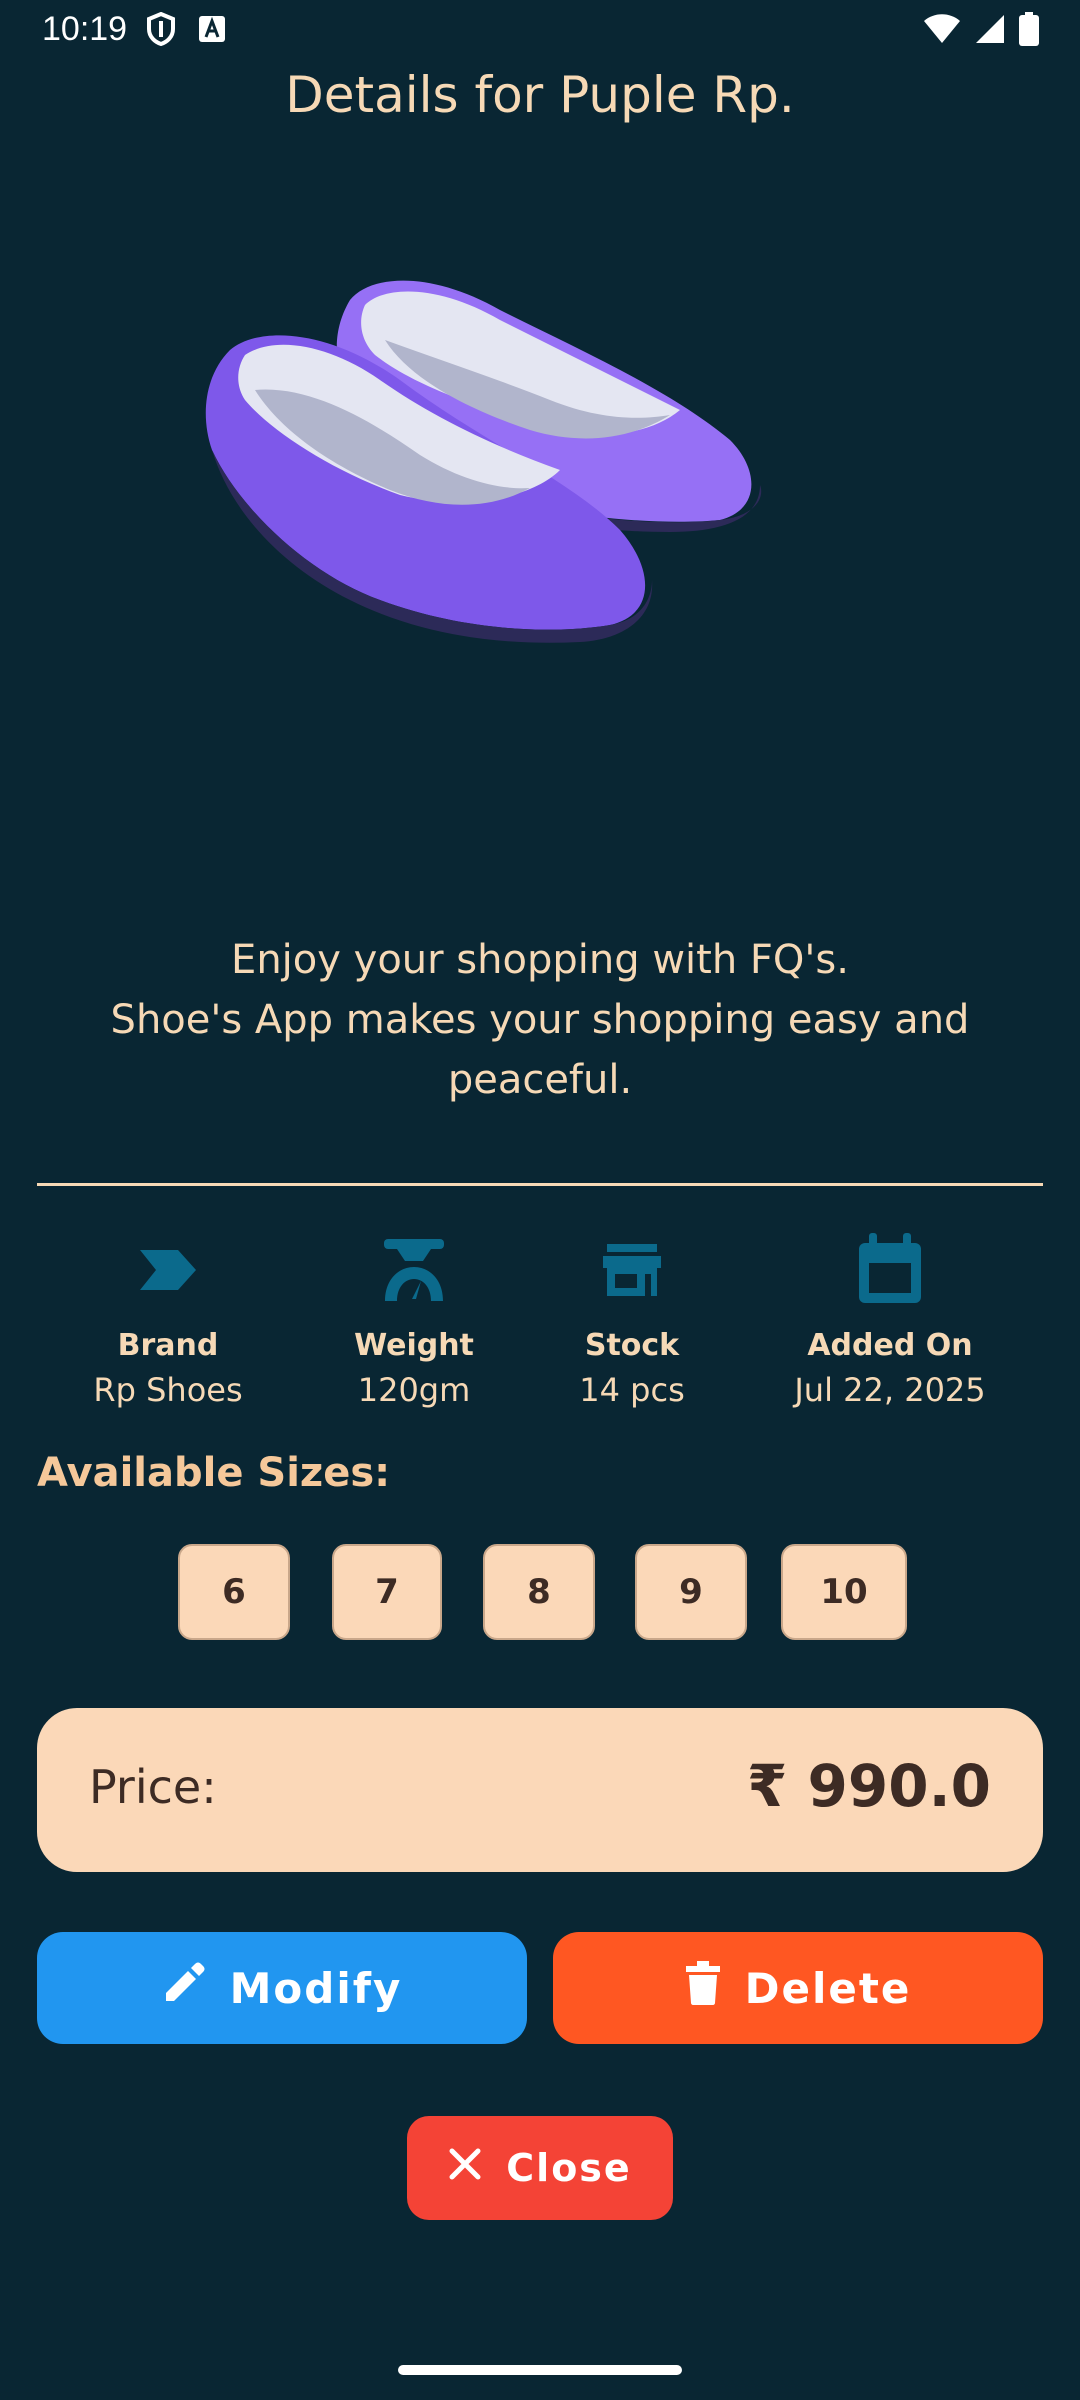 The width and height of the screenshot is (1080, 2400). I want to click on page-title: Details for Puple Rp., so click(540, 95).